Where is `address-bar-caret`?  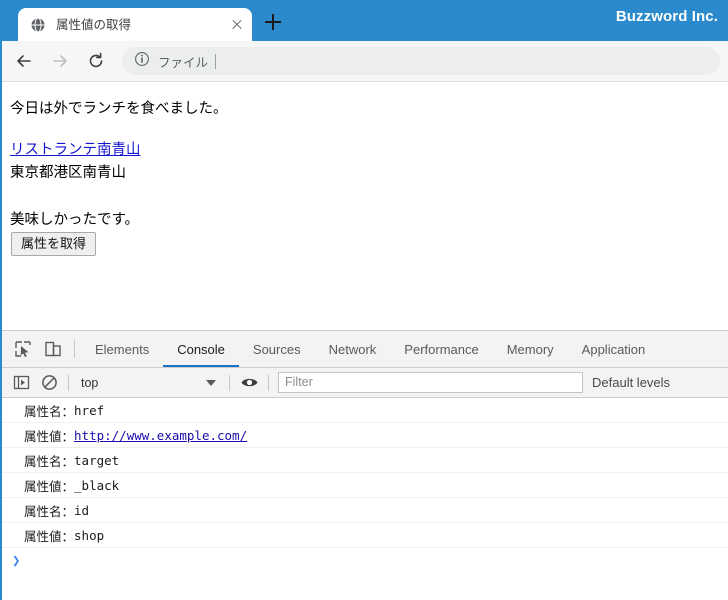 address-bar-caret is located at coordinates (216, 61).